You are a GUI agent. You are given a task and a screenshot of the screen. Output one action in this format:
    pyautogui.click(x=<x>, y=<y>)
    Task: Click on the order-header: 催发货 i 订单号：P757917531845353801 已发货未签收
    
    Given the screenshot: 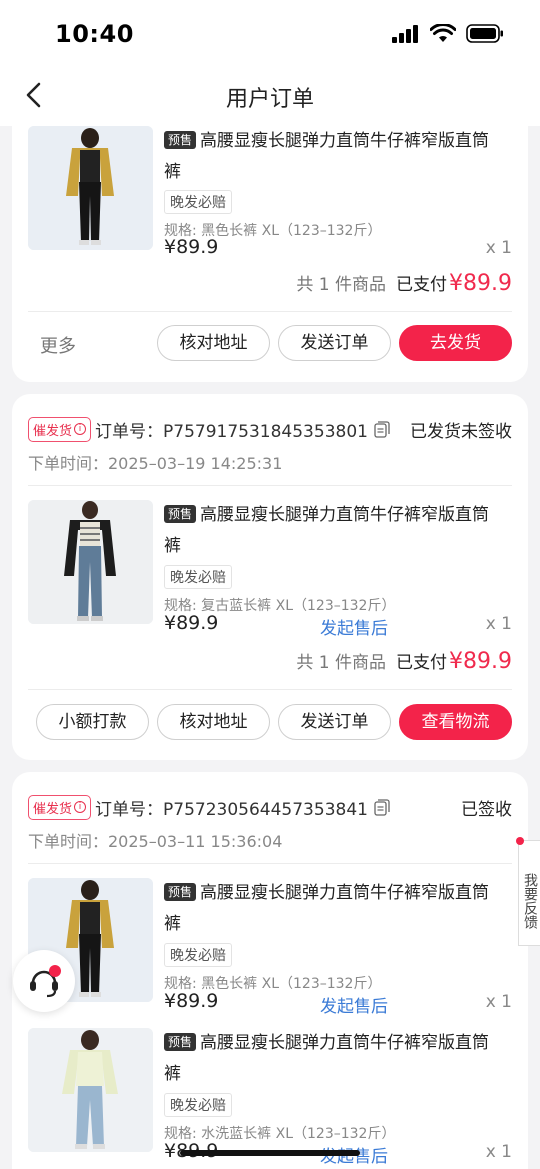 What is the action you would take?
    pyautogui.click(x=270, y=429)
    